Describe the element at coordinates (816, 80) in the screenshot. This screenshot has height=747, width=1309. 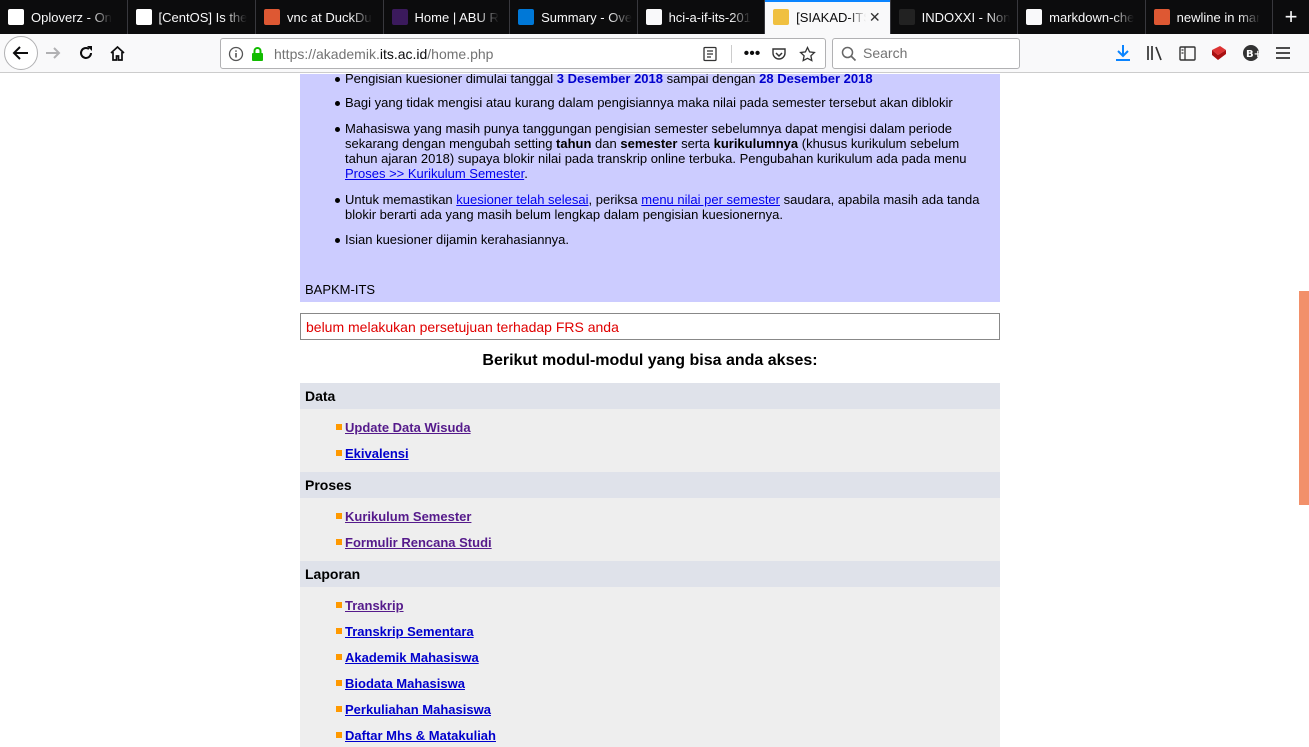
I see `notice-emphasis: 28 Desember 2018` at that location.